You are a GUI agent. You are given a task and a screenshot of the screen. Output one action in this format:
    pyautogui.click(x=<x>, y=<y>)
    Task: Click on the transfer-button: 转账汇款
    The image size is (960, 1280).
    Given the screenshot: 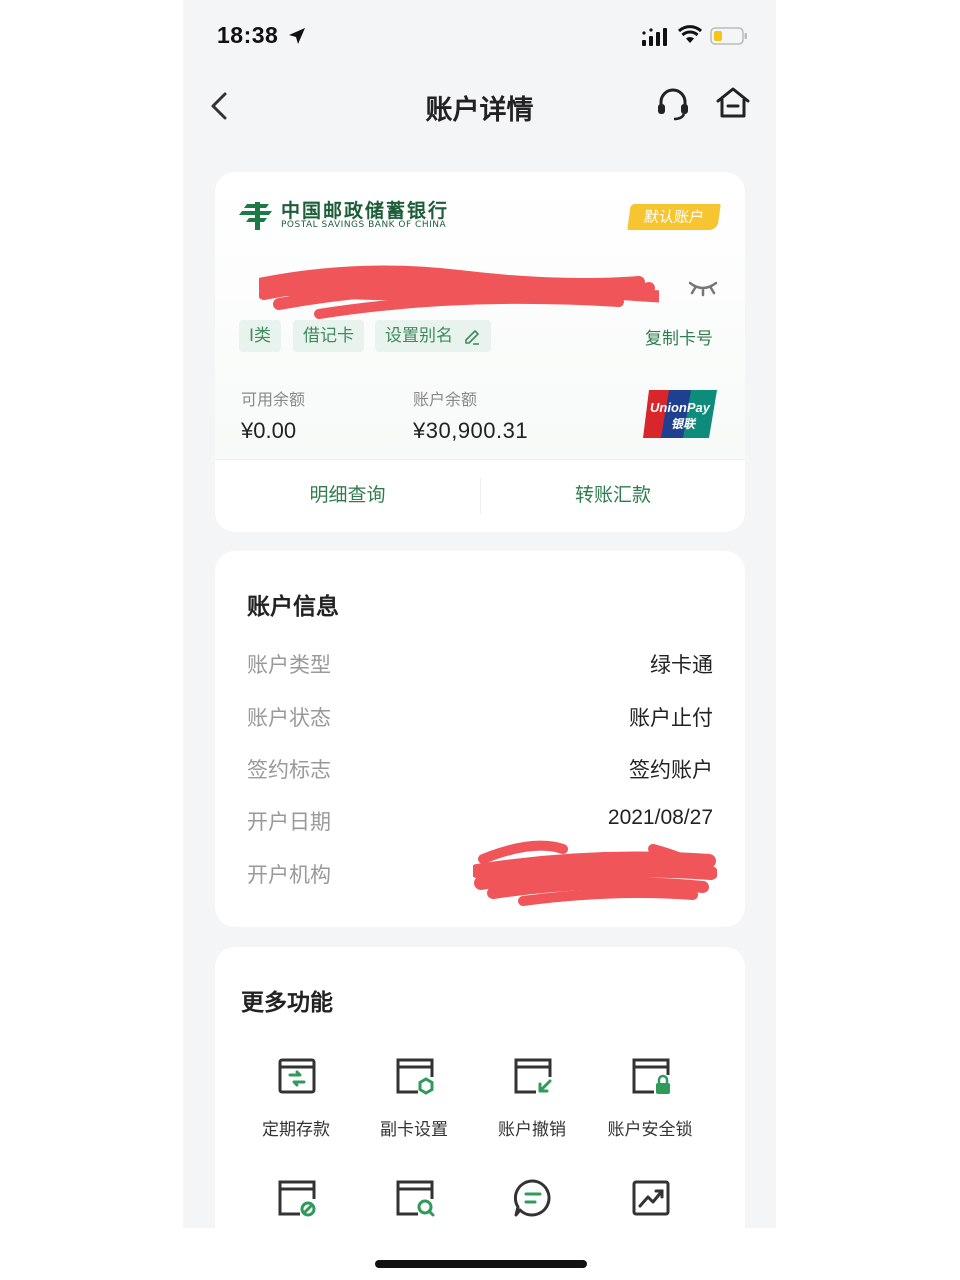 What is the action you would take?
    pyautogui.click(x=613, y=496)
    